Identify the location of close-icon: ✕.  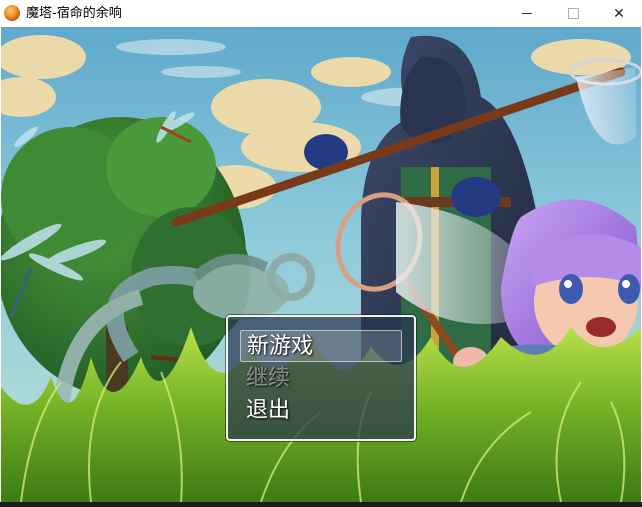
(619, 13).